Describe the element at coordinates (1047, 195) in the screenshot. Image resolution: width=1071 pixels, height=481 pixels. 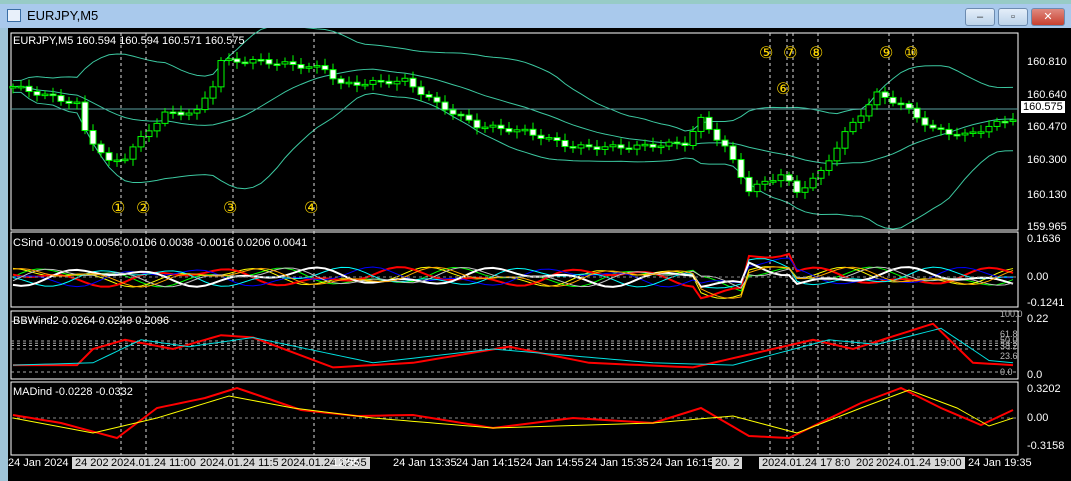
I see `price-axis-label: 160.130` at that location.